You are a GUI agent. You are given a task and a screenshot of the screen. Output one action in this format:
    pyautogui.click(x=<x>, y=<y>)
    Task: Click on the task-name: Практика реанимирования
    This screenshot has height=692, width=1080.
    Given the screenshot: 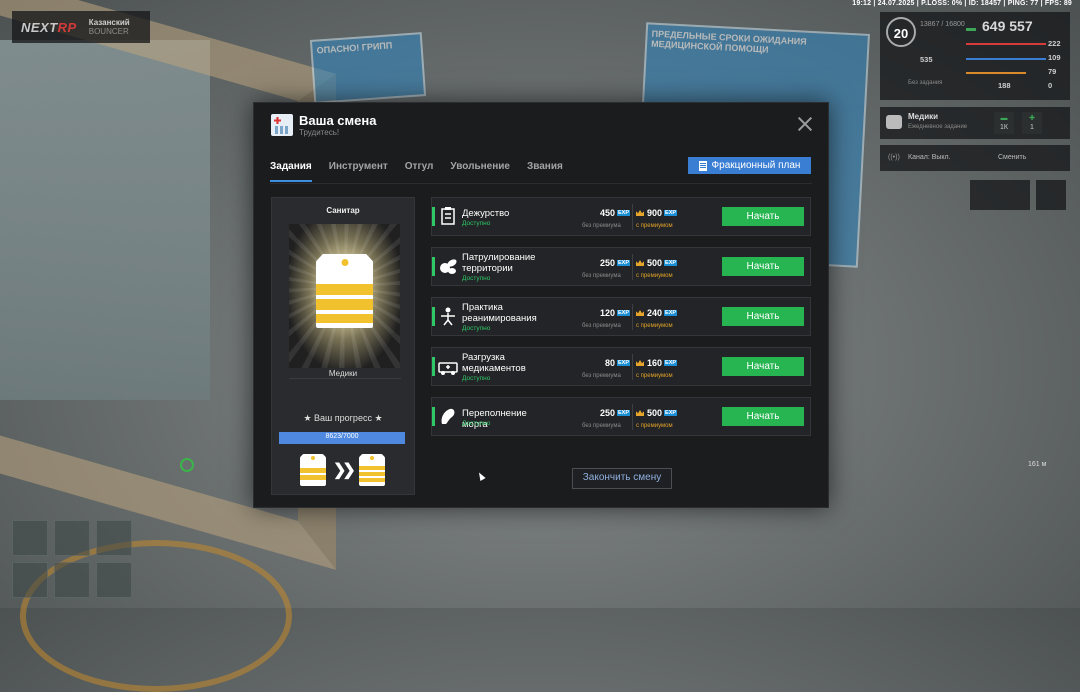 What is the action you would take?
    pyautogui.click(x=499, y=313)
    